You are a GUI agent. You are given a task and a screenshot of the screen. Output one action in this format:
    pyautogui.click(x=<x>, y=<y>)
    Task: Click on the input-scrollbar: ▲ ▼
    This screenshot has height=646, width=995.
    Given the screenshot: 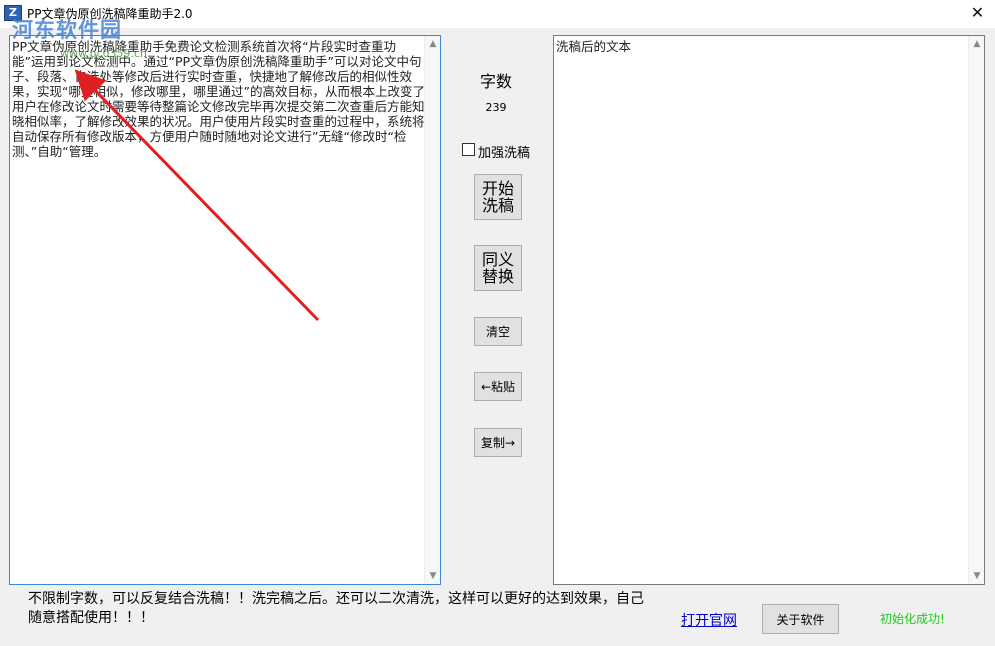 What is the action you would take?
    pyautogui.click(x=432, y=310)
    